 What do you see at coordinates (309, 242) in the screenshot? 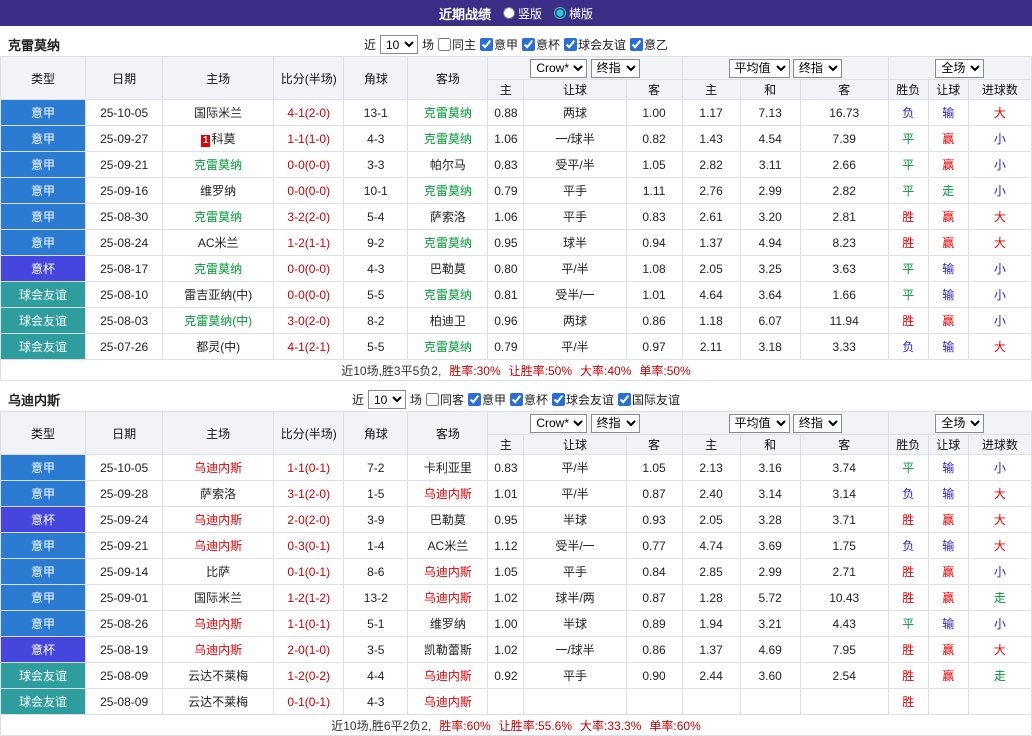
I see `match-score: 1-2(1-1)` at bounding box center [309, 242].